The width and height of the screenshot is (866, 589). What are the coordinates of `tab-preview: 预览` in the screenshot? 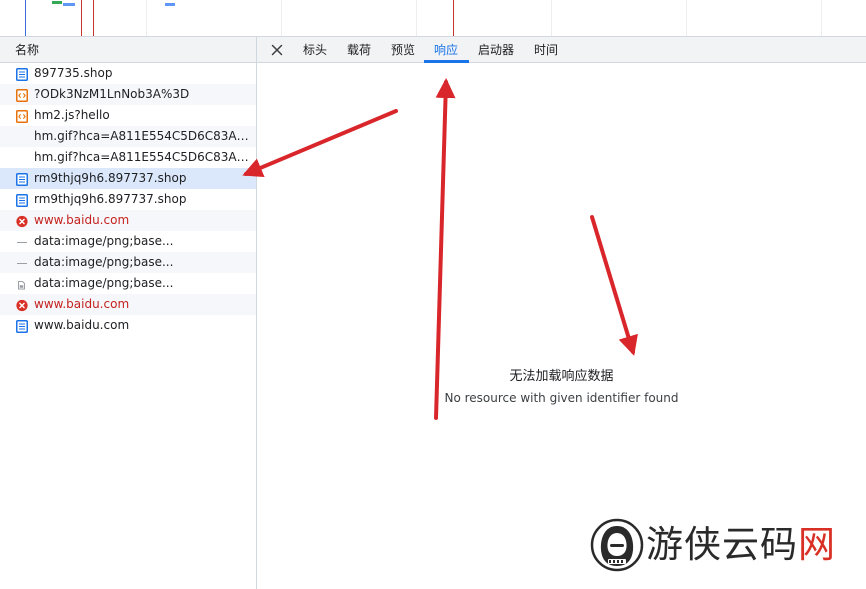 It's located at (403, 50).